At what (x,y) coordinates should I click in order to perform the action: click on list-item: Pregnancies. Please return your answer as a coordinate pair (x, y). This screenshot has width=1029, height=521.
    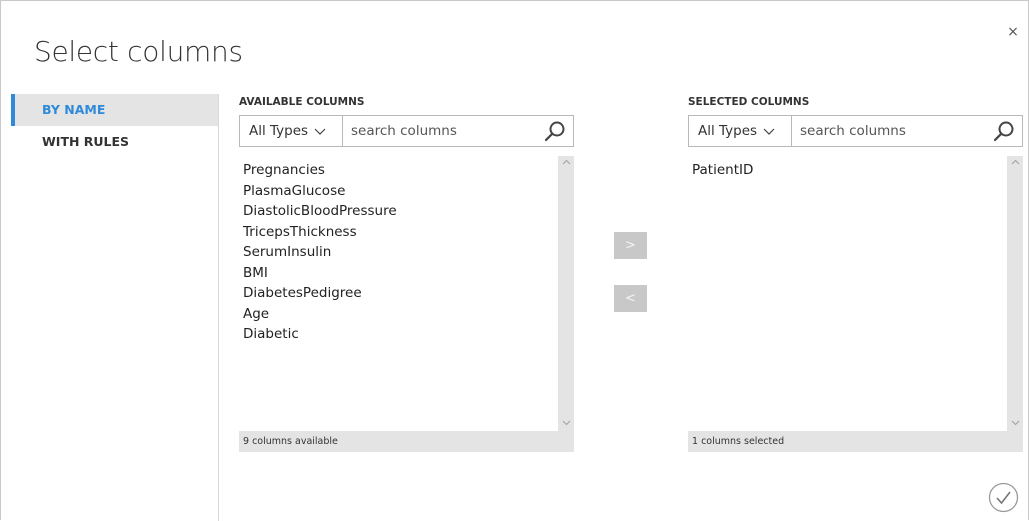
    Looking at the image, I should click on (398, 170).